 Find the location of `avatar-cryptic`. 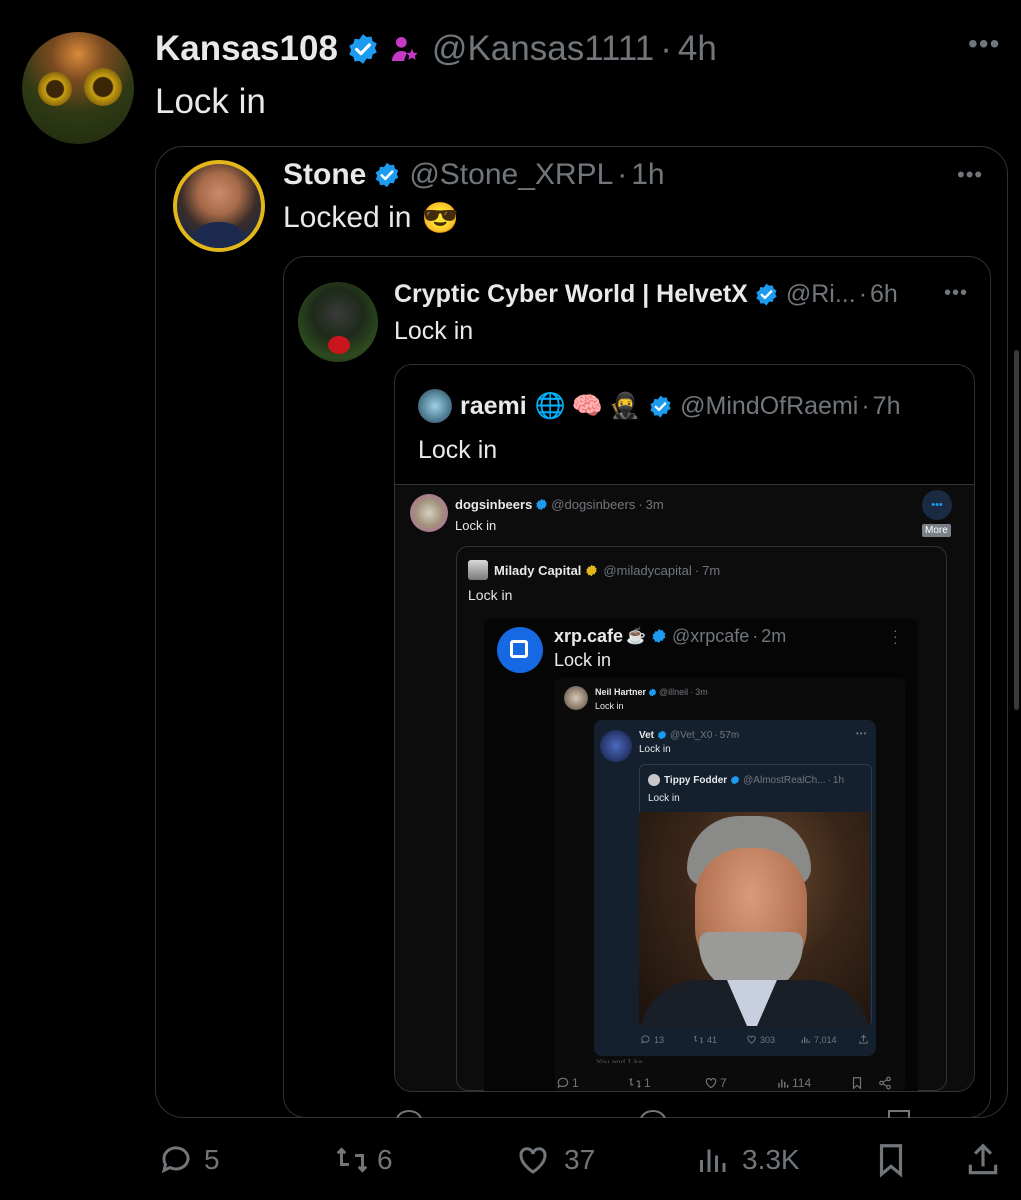

avatar-cryptic is located at coordinates (338, 322).